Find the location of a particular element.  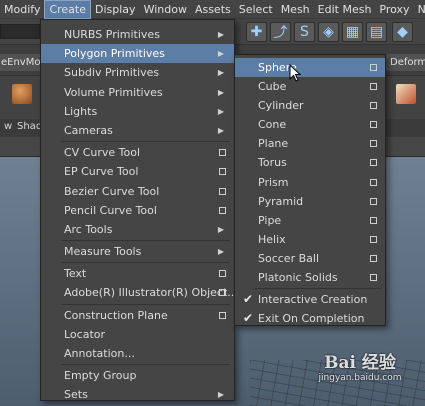

snap-point-icon: S is located at coordinates (304, 32).